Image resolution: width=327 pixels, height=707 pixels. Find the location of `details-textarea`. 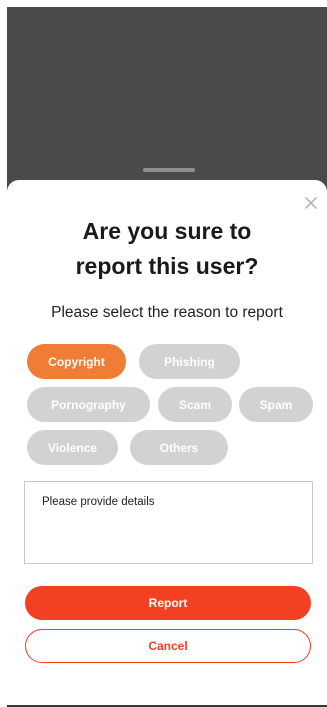

details-textarea is located at coordinates (168, 522).